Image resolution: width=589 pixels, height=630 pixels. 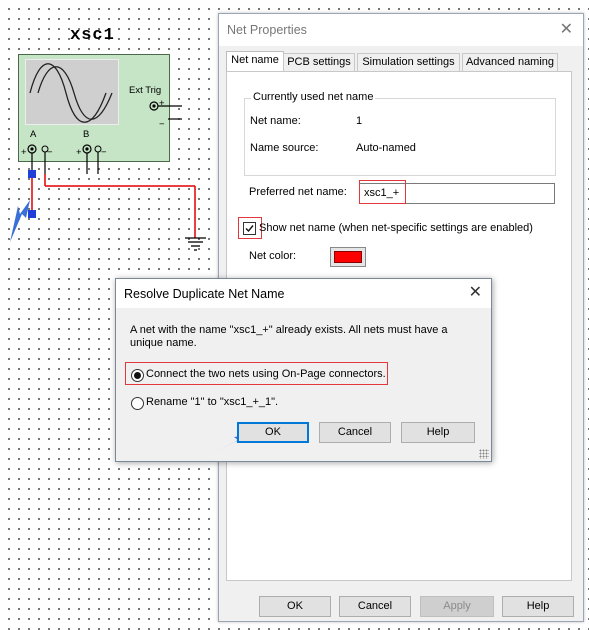 I want to click on tab-pcb-settings: PCB settings, so click(x=319, y=62).